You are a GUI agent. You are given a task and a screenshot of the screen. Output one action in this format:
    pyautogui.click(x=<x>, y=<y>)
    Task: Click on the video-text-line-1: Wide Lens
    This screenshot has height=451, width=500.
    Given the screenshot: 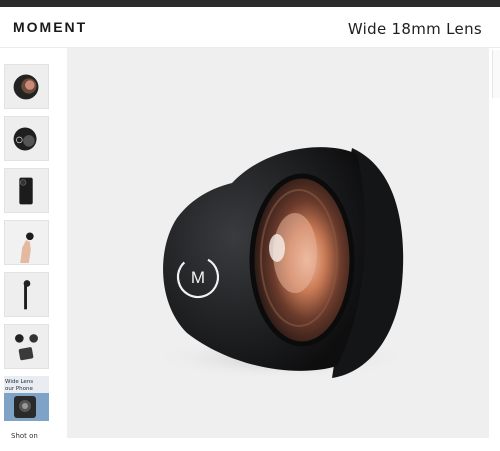 What is the action you would take?
    pyautogui.click(x=19, y=382)
    